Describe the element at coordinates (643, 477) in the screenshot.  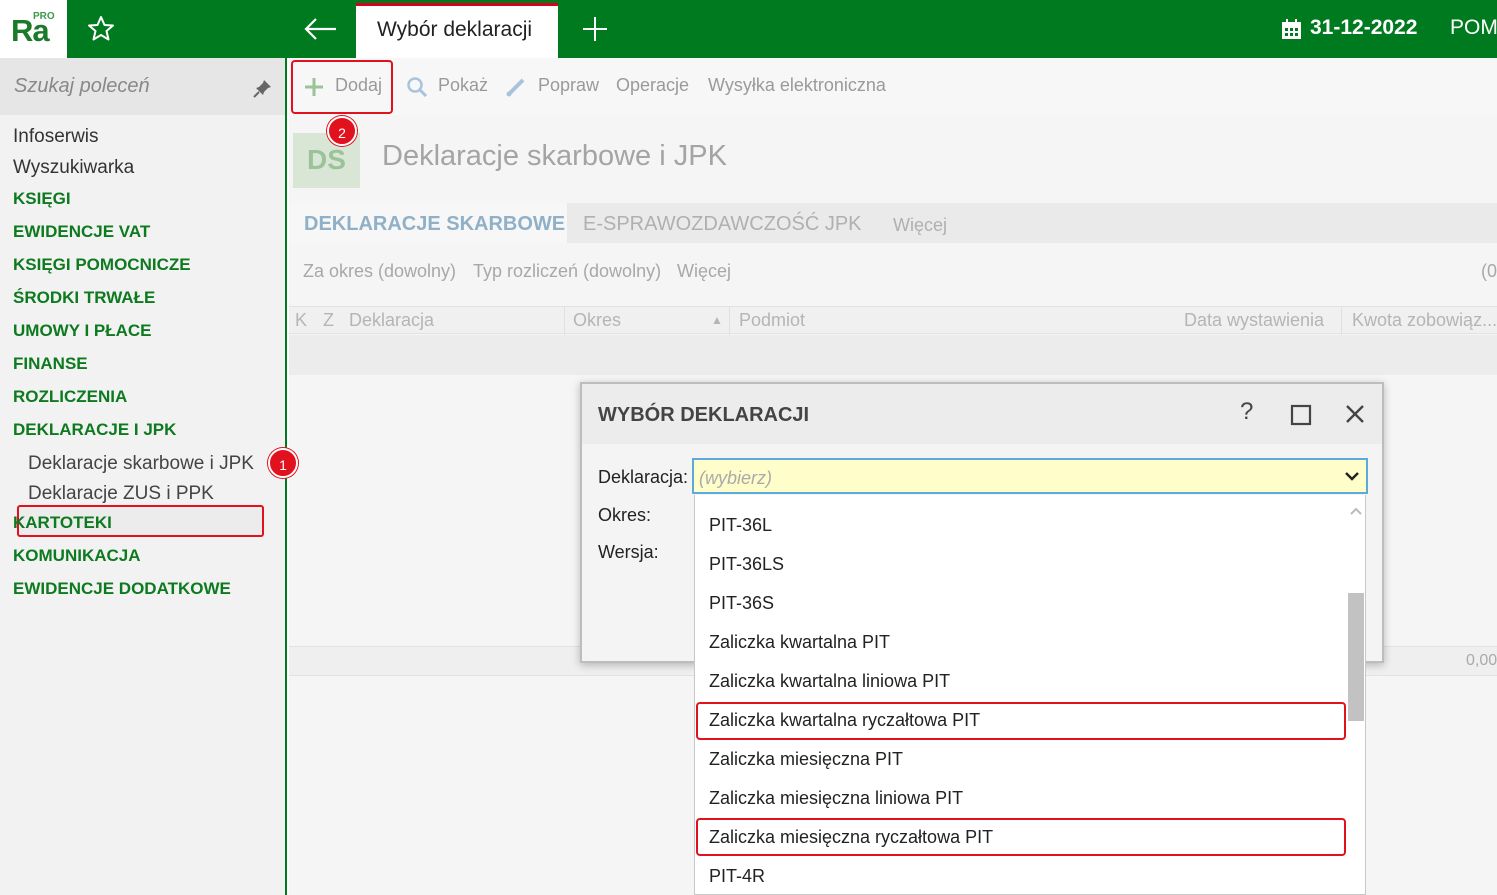
I see `deklaracja-label: Deklaracja:` at that location.